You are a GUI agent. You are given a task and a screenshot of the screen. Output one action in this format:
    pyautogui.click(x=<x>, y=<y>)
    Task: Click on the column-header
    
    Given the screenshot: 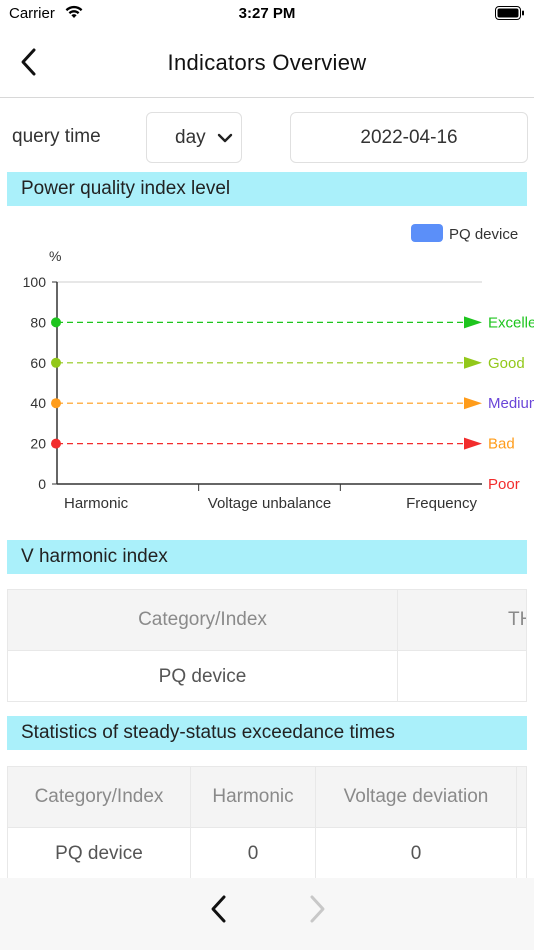 What is the action you would take?
    pyautogui.click(x=521, y=797)
    